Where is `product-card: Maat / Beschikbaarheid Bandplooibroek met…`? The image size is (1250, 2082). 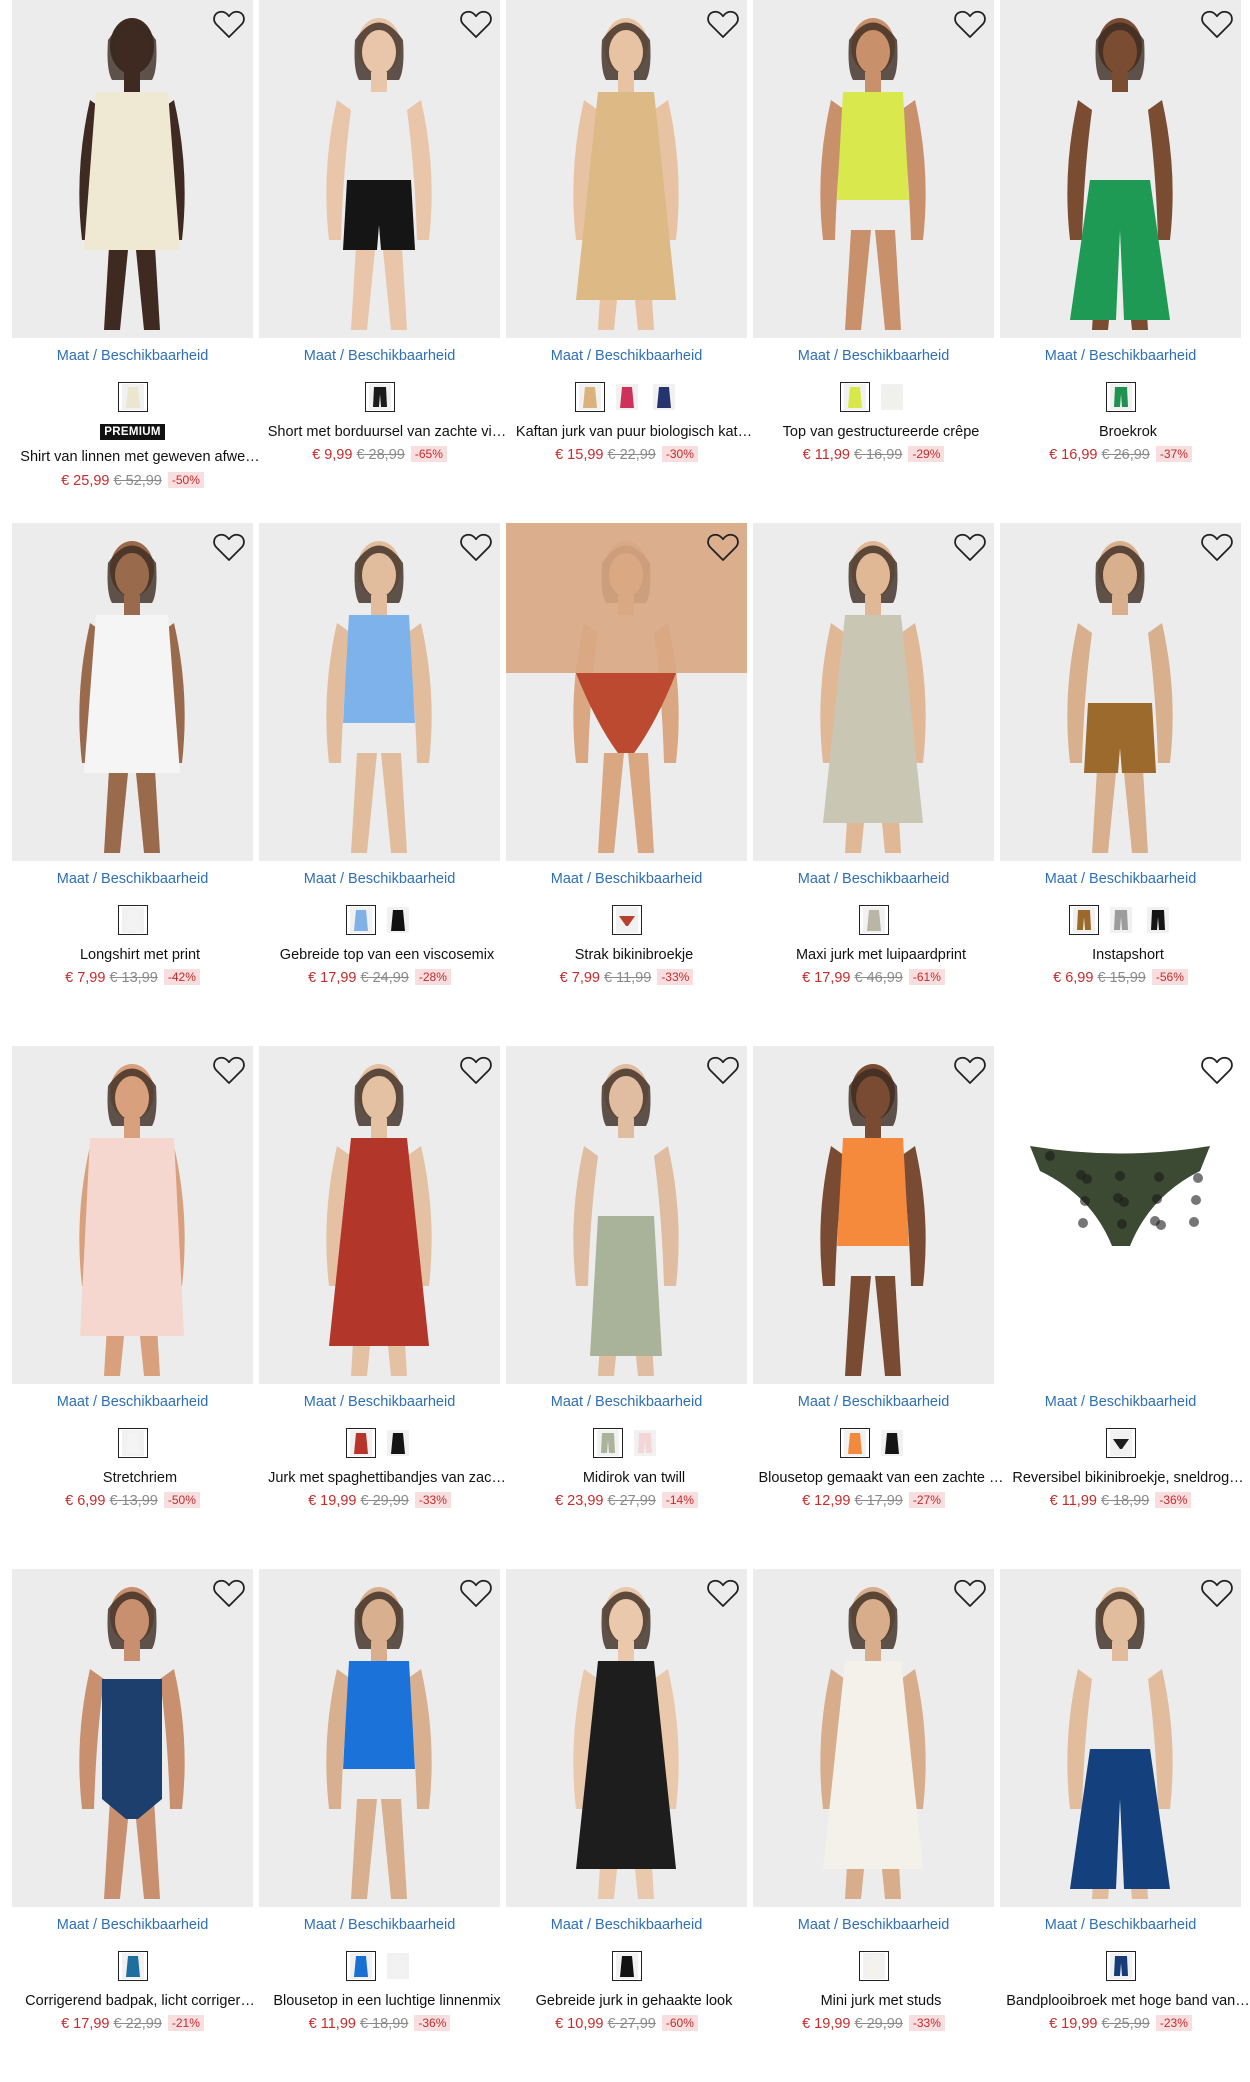 product-card: Maat / Beschikbaarheid Bandplooibroek met… is located at coordinates (1125, 1819).